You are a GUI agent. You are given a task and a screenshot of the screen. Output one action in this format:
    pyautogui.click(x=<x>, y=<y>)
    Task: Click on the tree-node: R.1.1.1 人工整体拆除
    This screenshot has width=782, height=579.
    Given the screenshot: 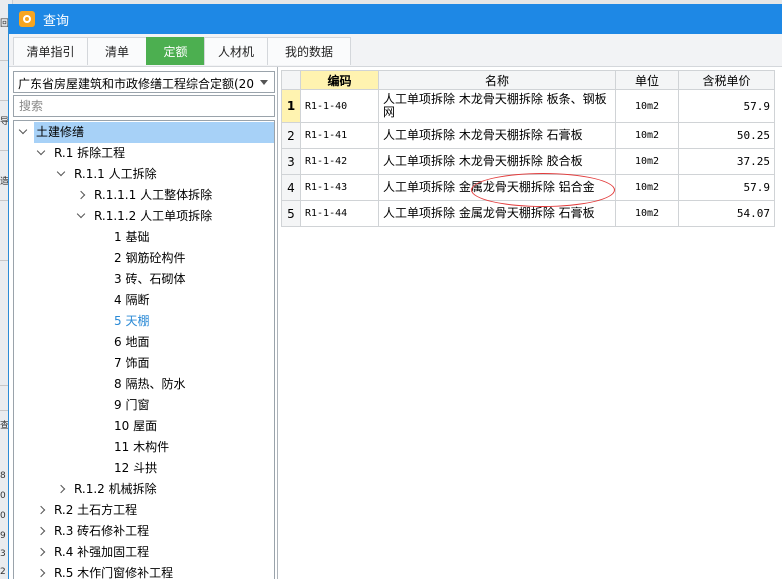 What is the action you would take?
    pyautogui.click(x=144, y=195)
    